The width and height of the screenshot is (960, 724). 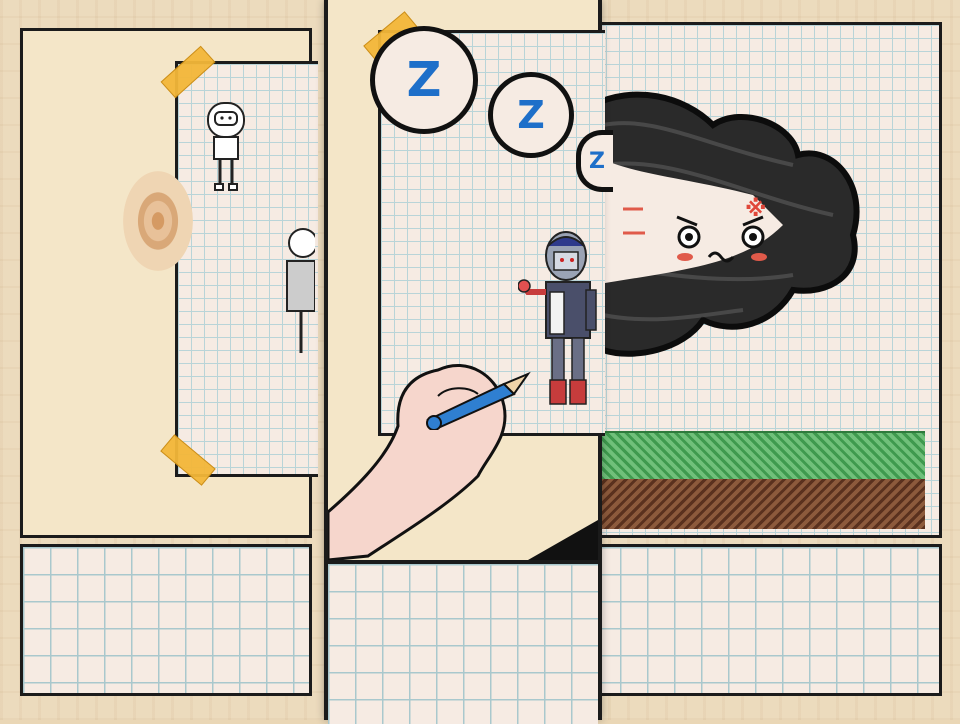 I want to click on sleep-bubble-medium: Z, so click(x=531, y=115).